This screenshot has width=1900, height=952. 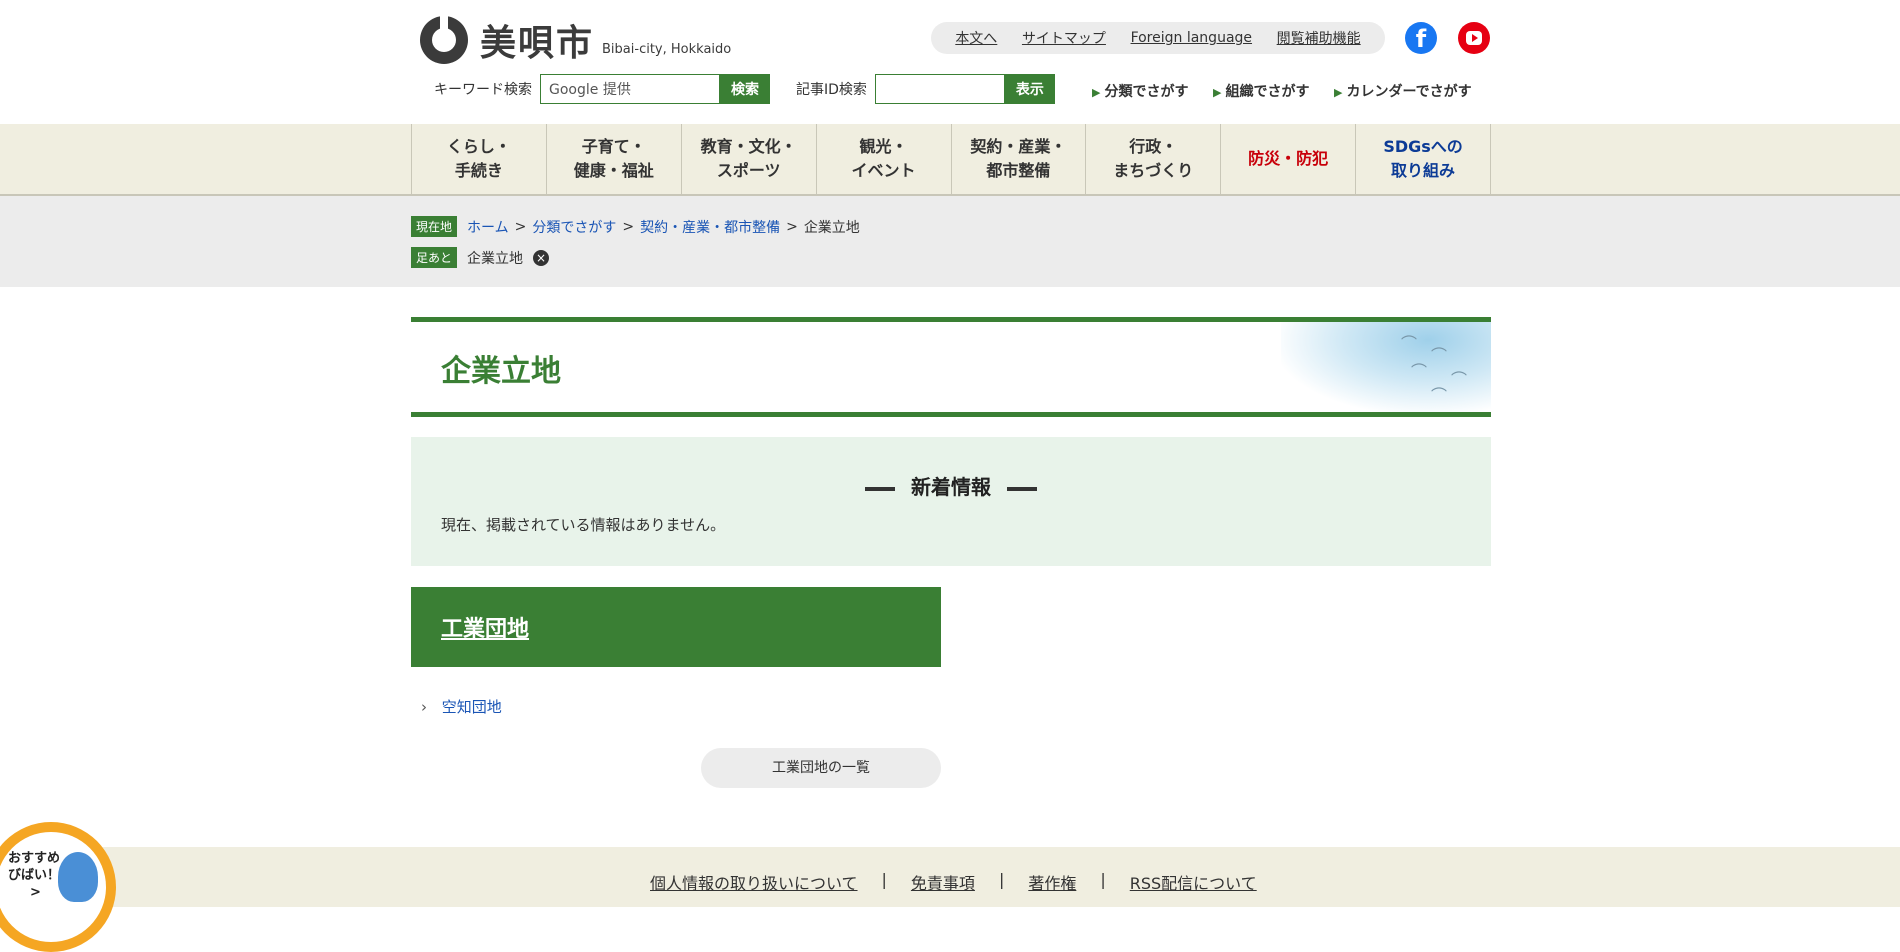 I want to click on news-heading: 新着情報, so click(x=951, y=485).